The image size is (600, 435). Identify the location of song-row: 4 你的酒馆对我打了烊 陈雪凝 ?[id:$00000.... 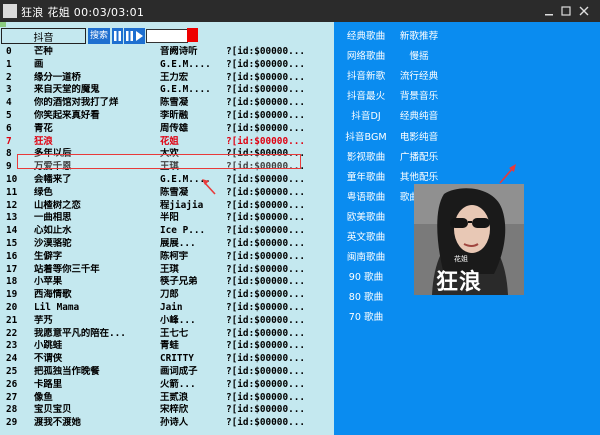
(167, 103).